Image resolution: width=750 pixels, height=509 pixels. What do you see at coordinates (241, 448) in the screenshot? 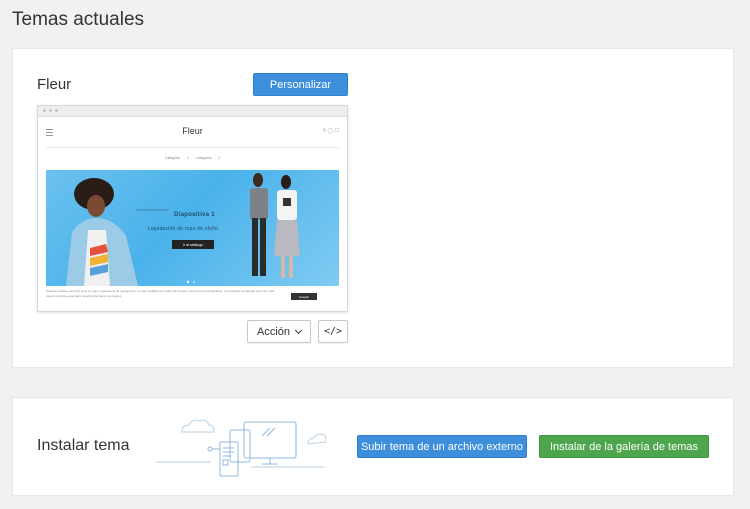
I see `devices-illustration-icon` at bounding box center [241, 448].